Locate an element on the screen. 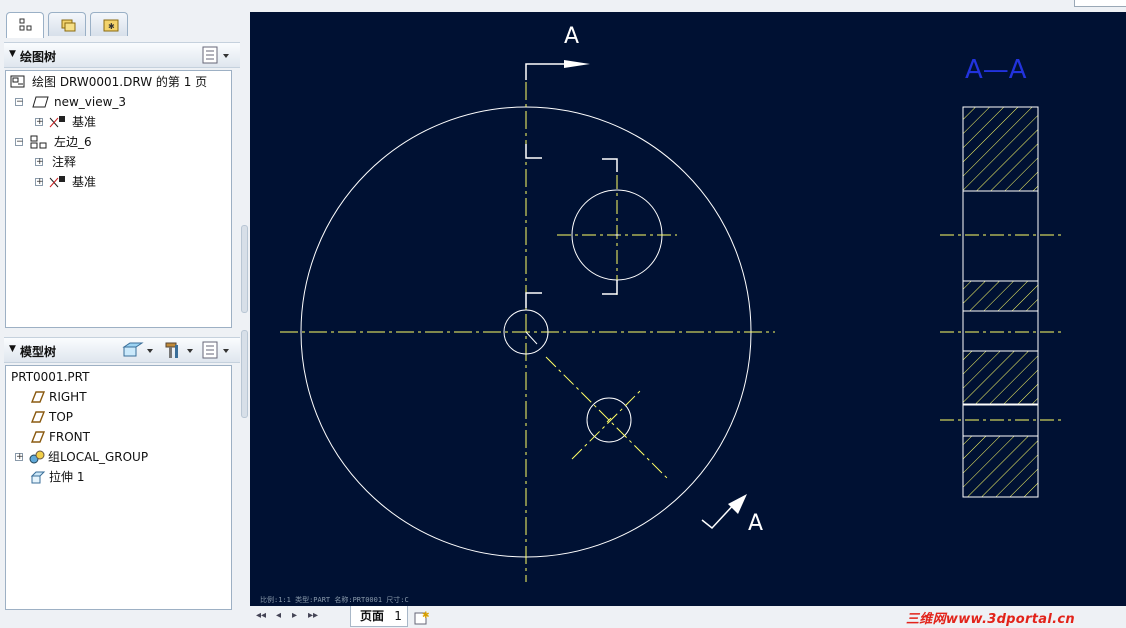  projection-view-icon is located at coordinates (38, 142).